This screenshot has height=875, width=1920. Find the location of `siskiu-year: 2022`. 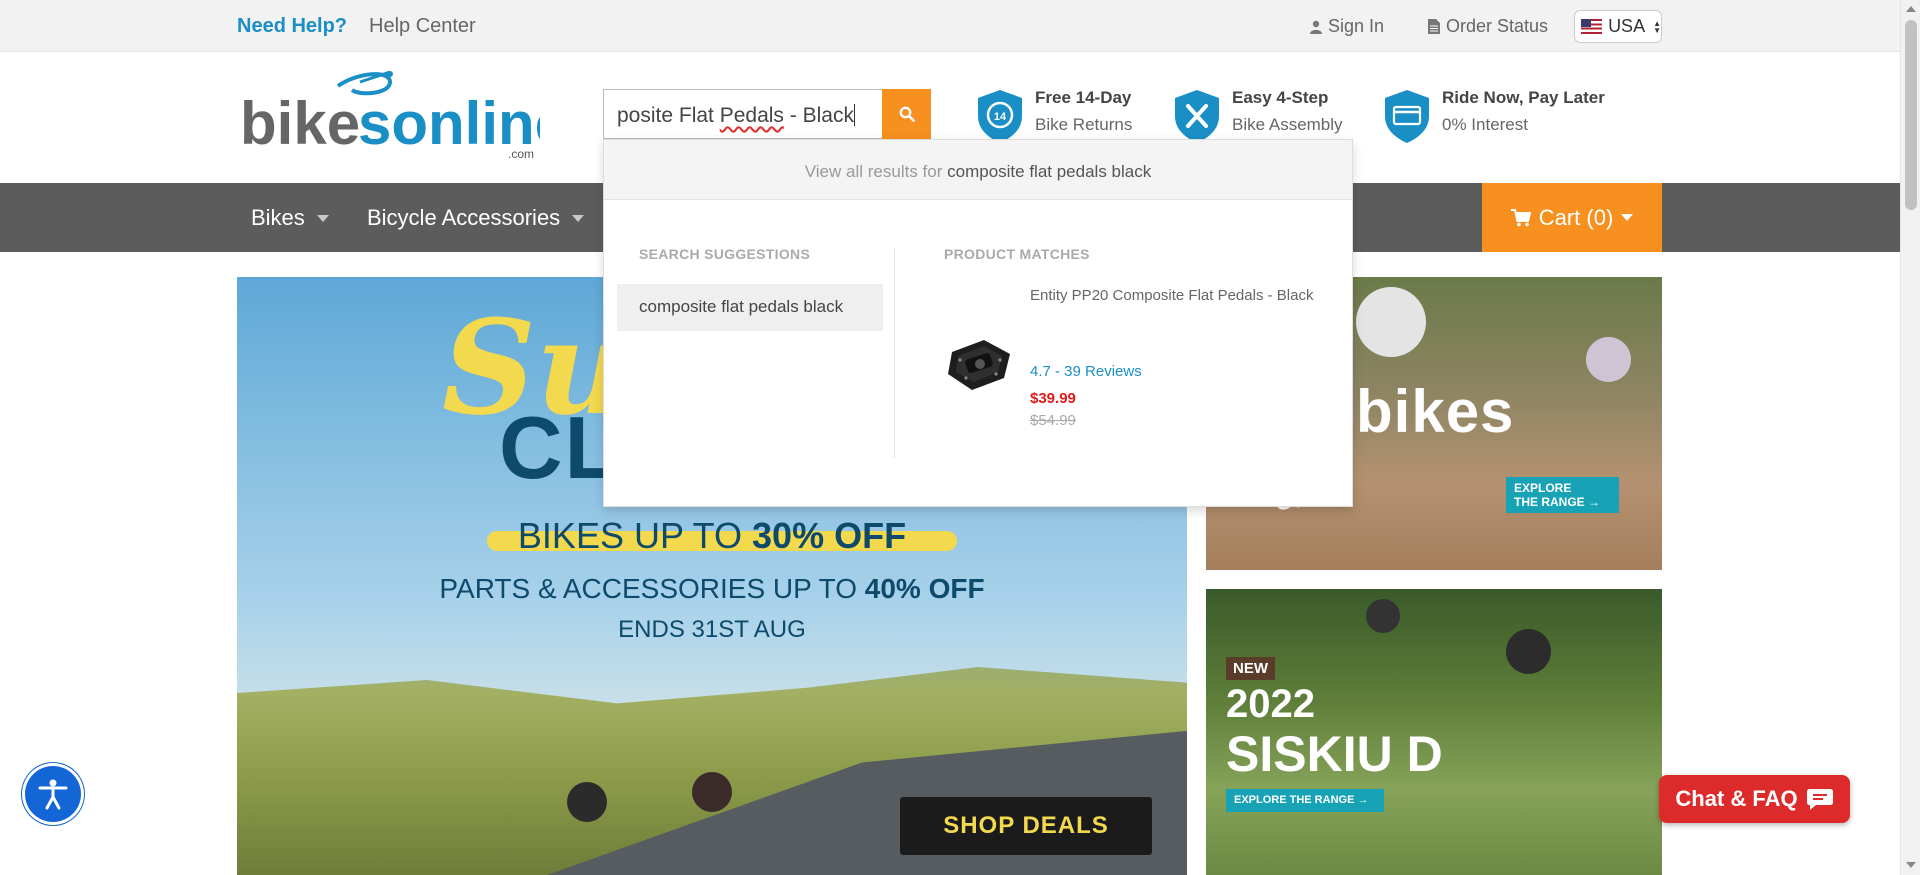

siskiu-year: 2022 is located at coordinates (1270, 704).